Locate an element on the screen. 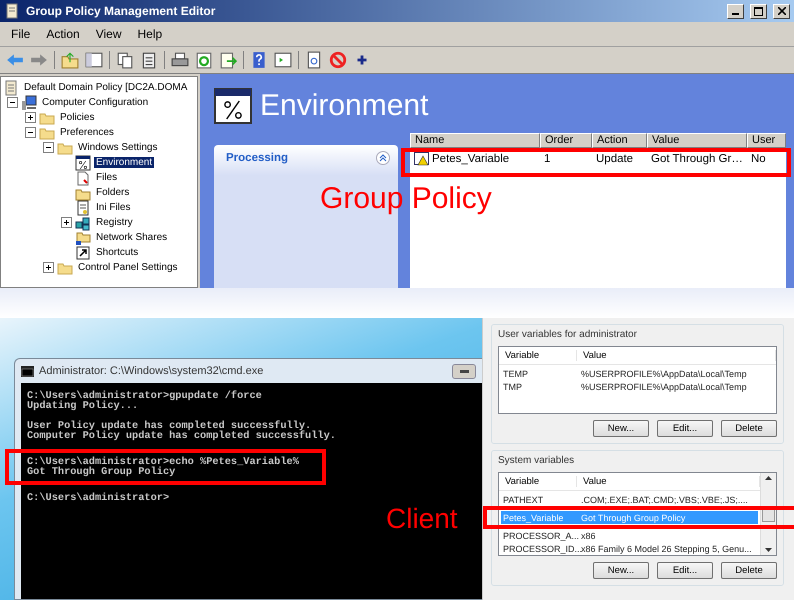 The height and width of the screenshot is (600, 794). table-cell-text: Update is located at coordinates (614, 159).